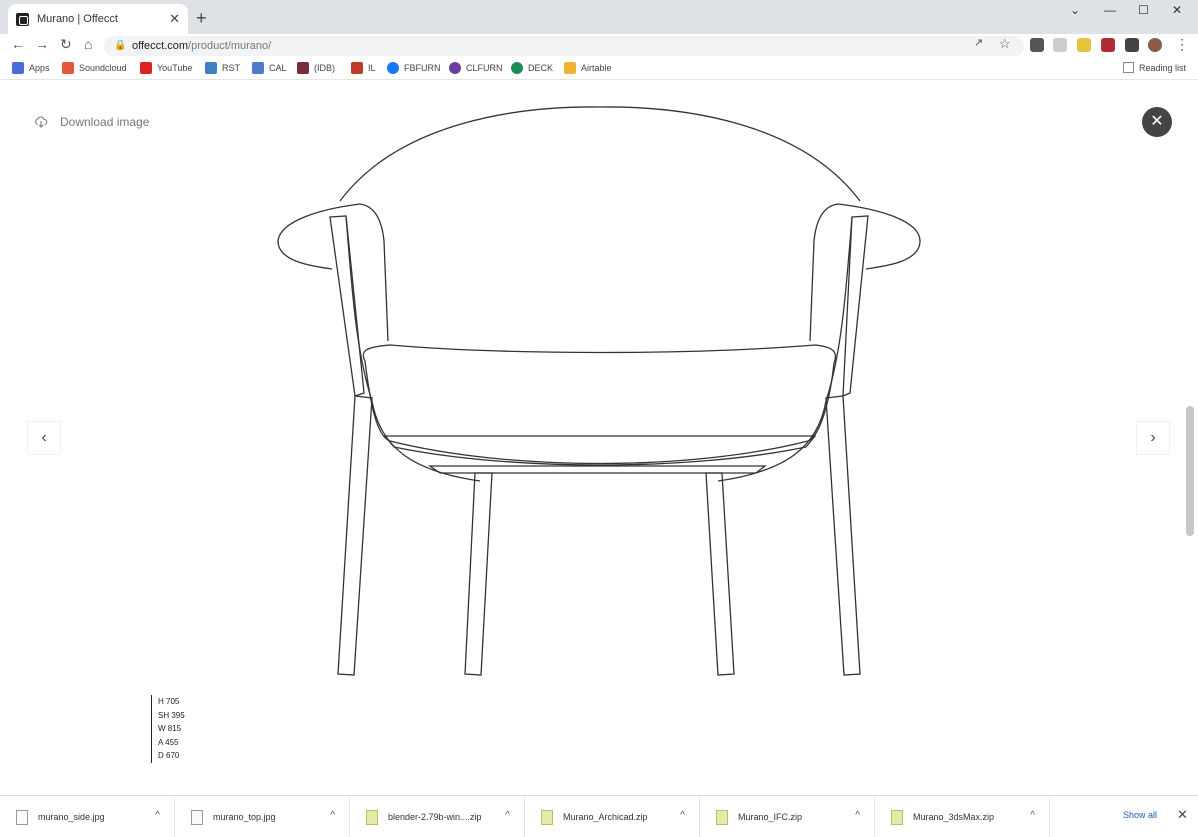  What do you see at coordinates (605, 817) in the screenshot?
I see `download-filename: Murano_Archicad.zip` at bounding box center [605, 817].